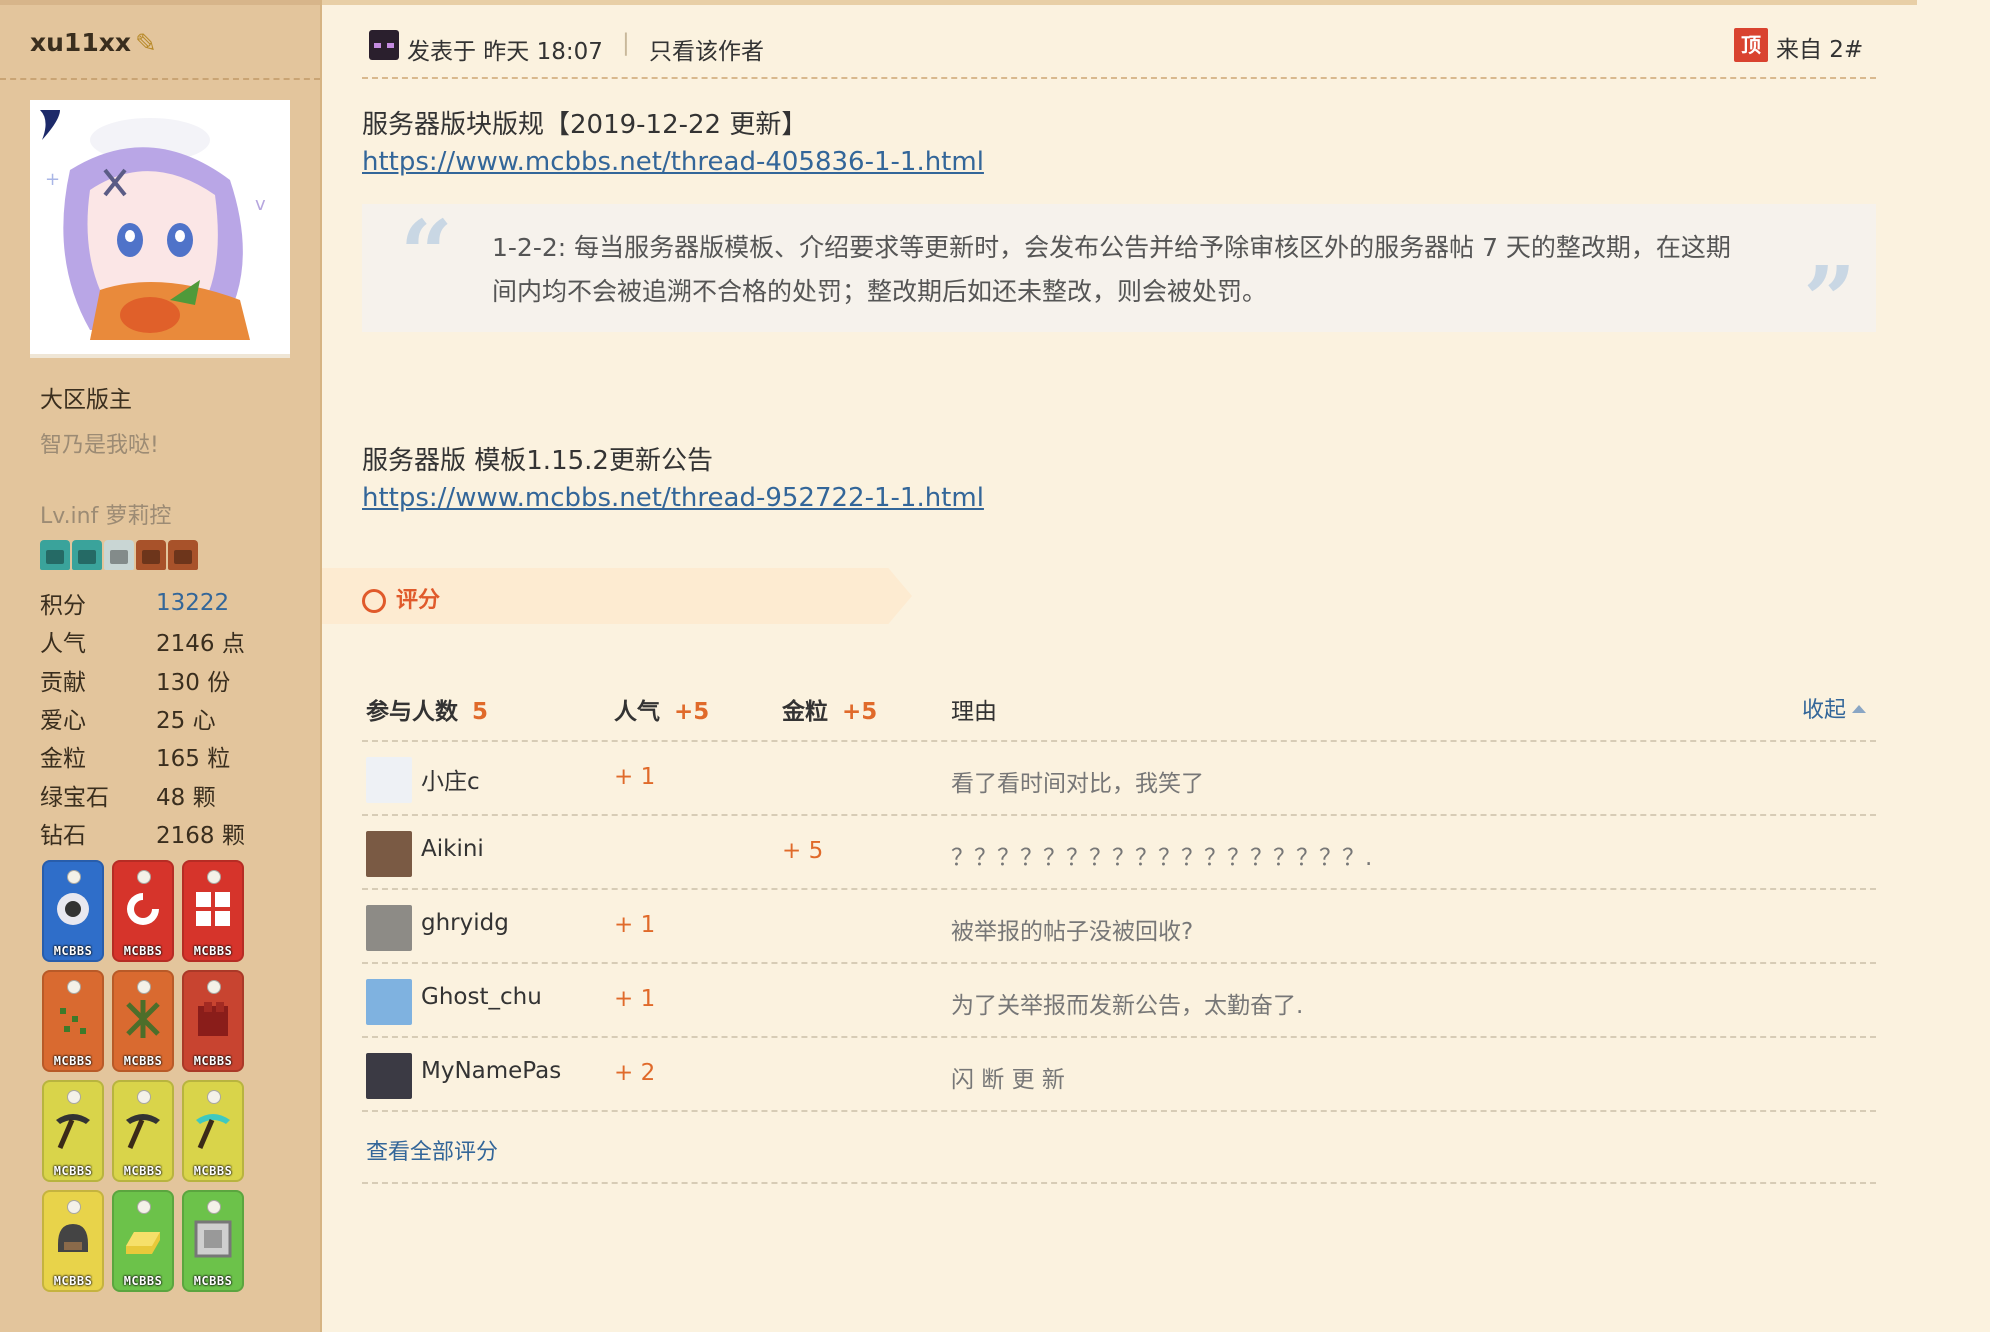 The height and width of the screenshot is (1332, 1990). What do you see at coordinates (186, 797) in the screenshot?
I see `stat-value: 48 颗` at bounding box center [186, 797].